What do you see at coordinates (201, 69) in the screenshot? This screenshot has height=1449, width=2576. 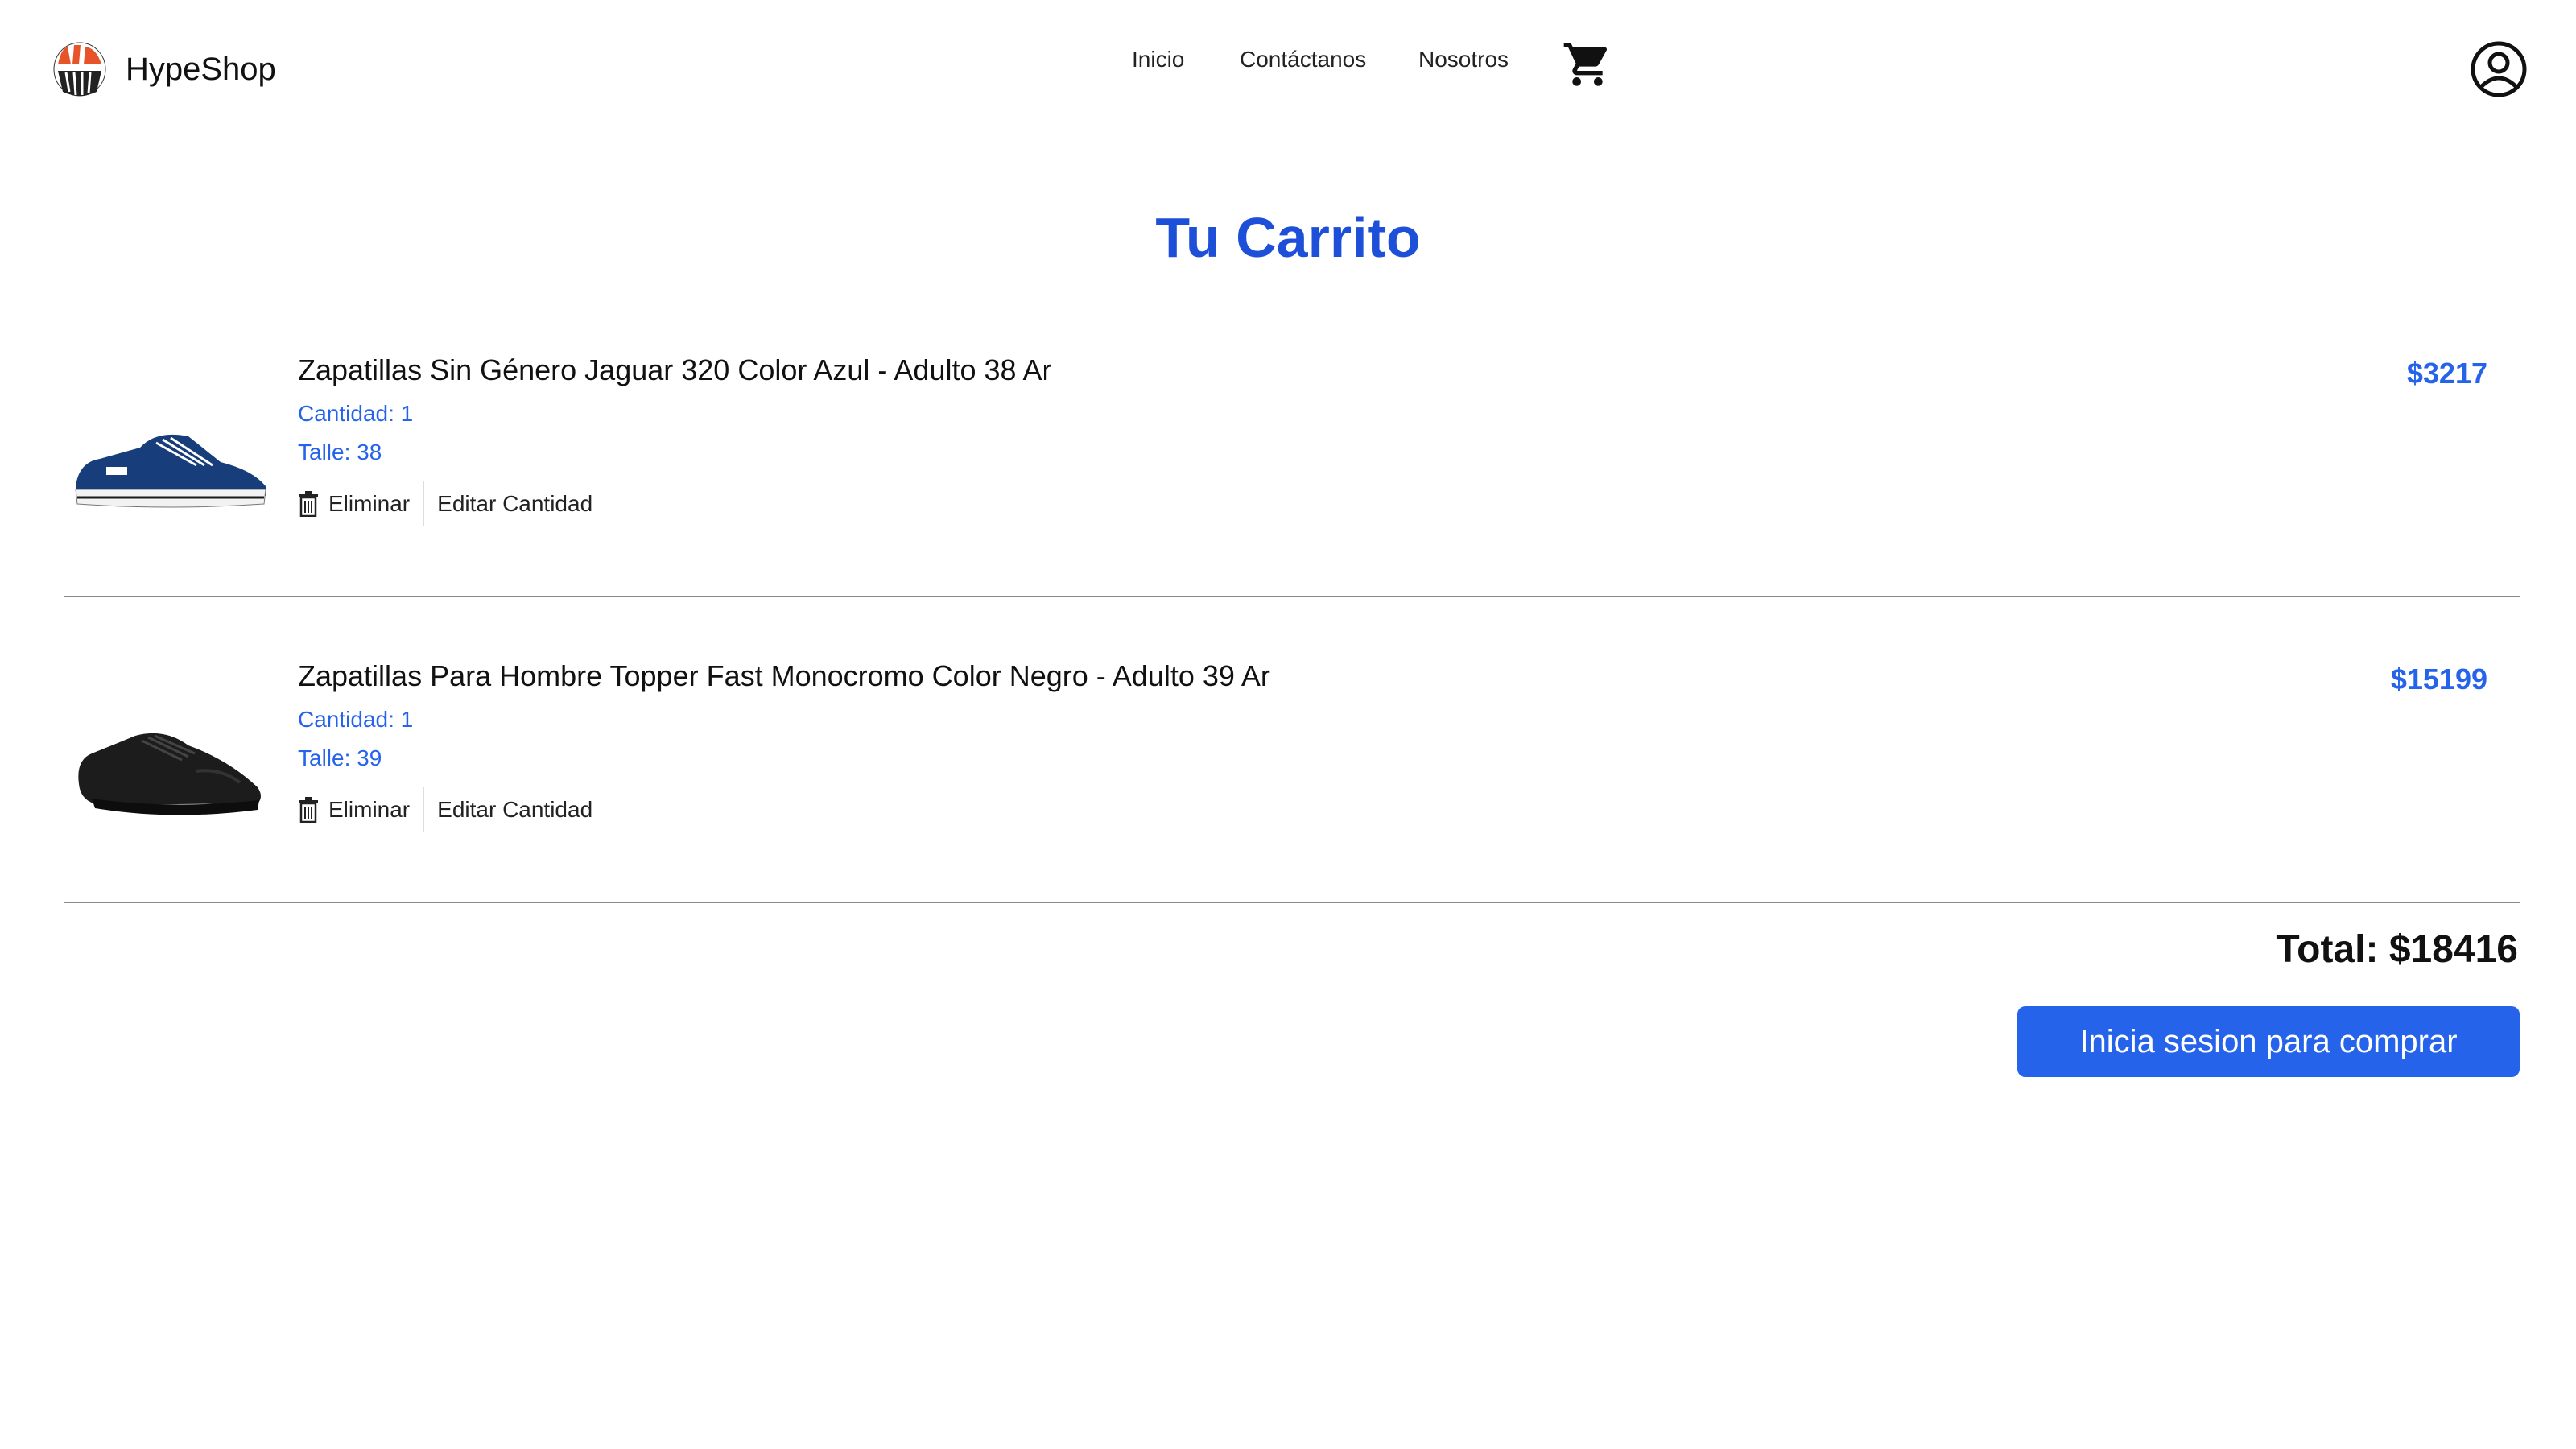 I see `brand-name: HypeShop` at bounding box center [201, 69].